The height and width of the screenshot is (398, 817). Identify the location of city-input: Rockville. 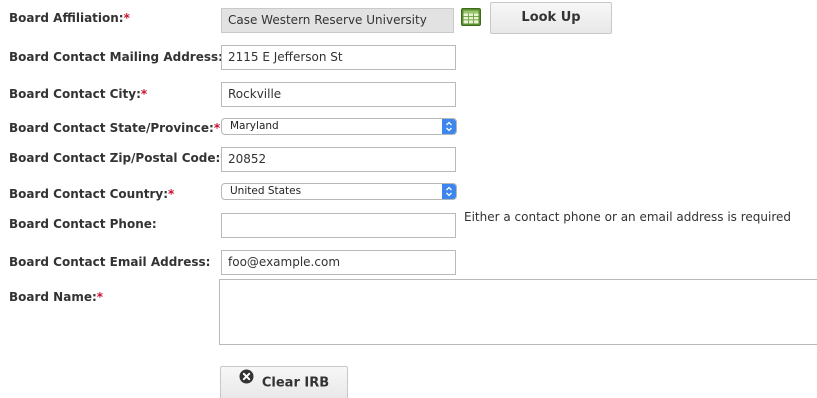
(338, 94).